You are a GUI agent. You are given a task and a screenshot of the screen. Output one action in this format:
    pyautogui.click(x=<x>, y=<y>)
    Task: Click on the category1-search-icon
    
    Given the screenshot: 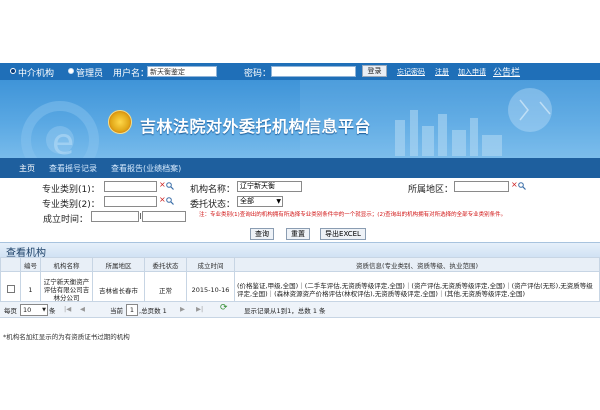 What is the action you would take?
    pyautogui.click(x=170, y=186)
    